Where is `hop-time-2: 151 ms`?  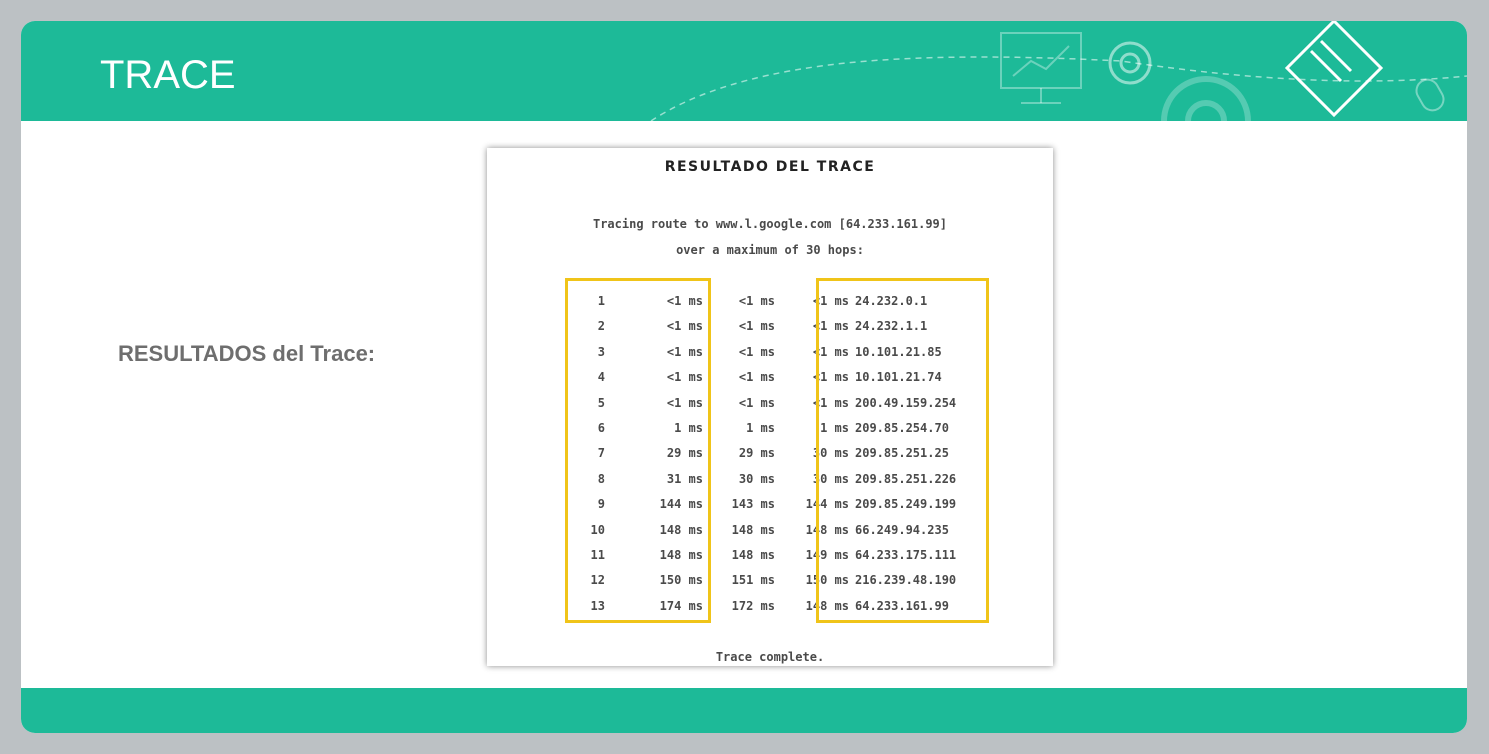 hop-time-2: 151 ms is located at coordinates (753, 580).